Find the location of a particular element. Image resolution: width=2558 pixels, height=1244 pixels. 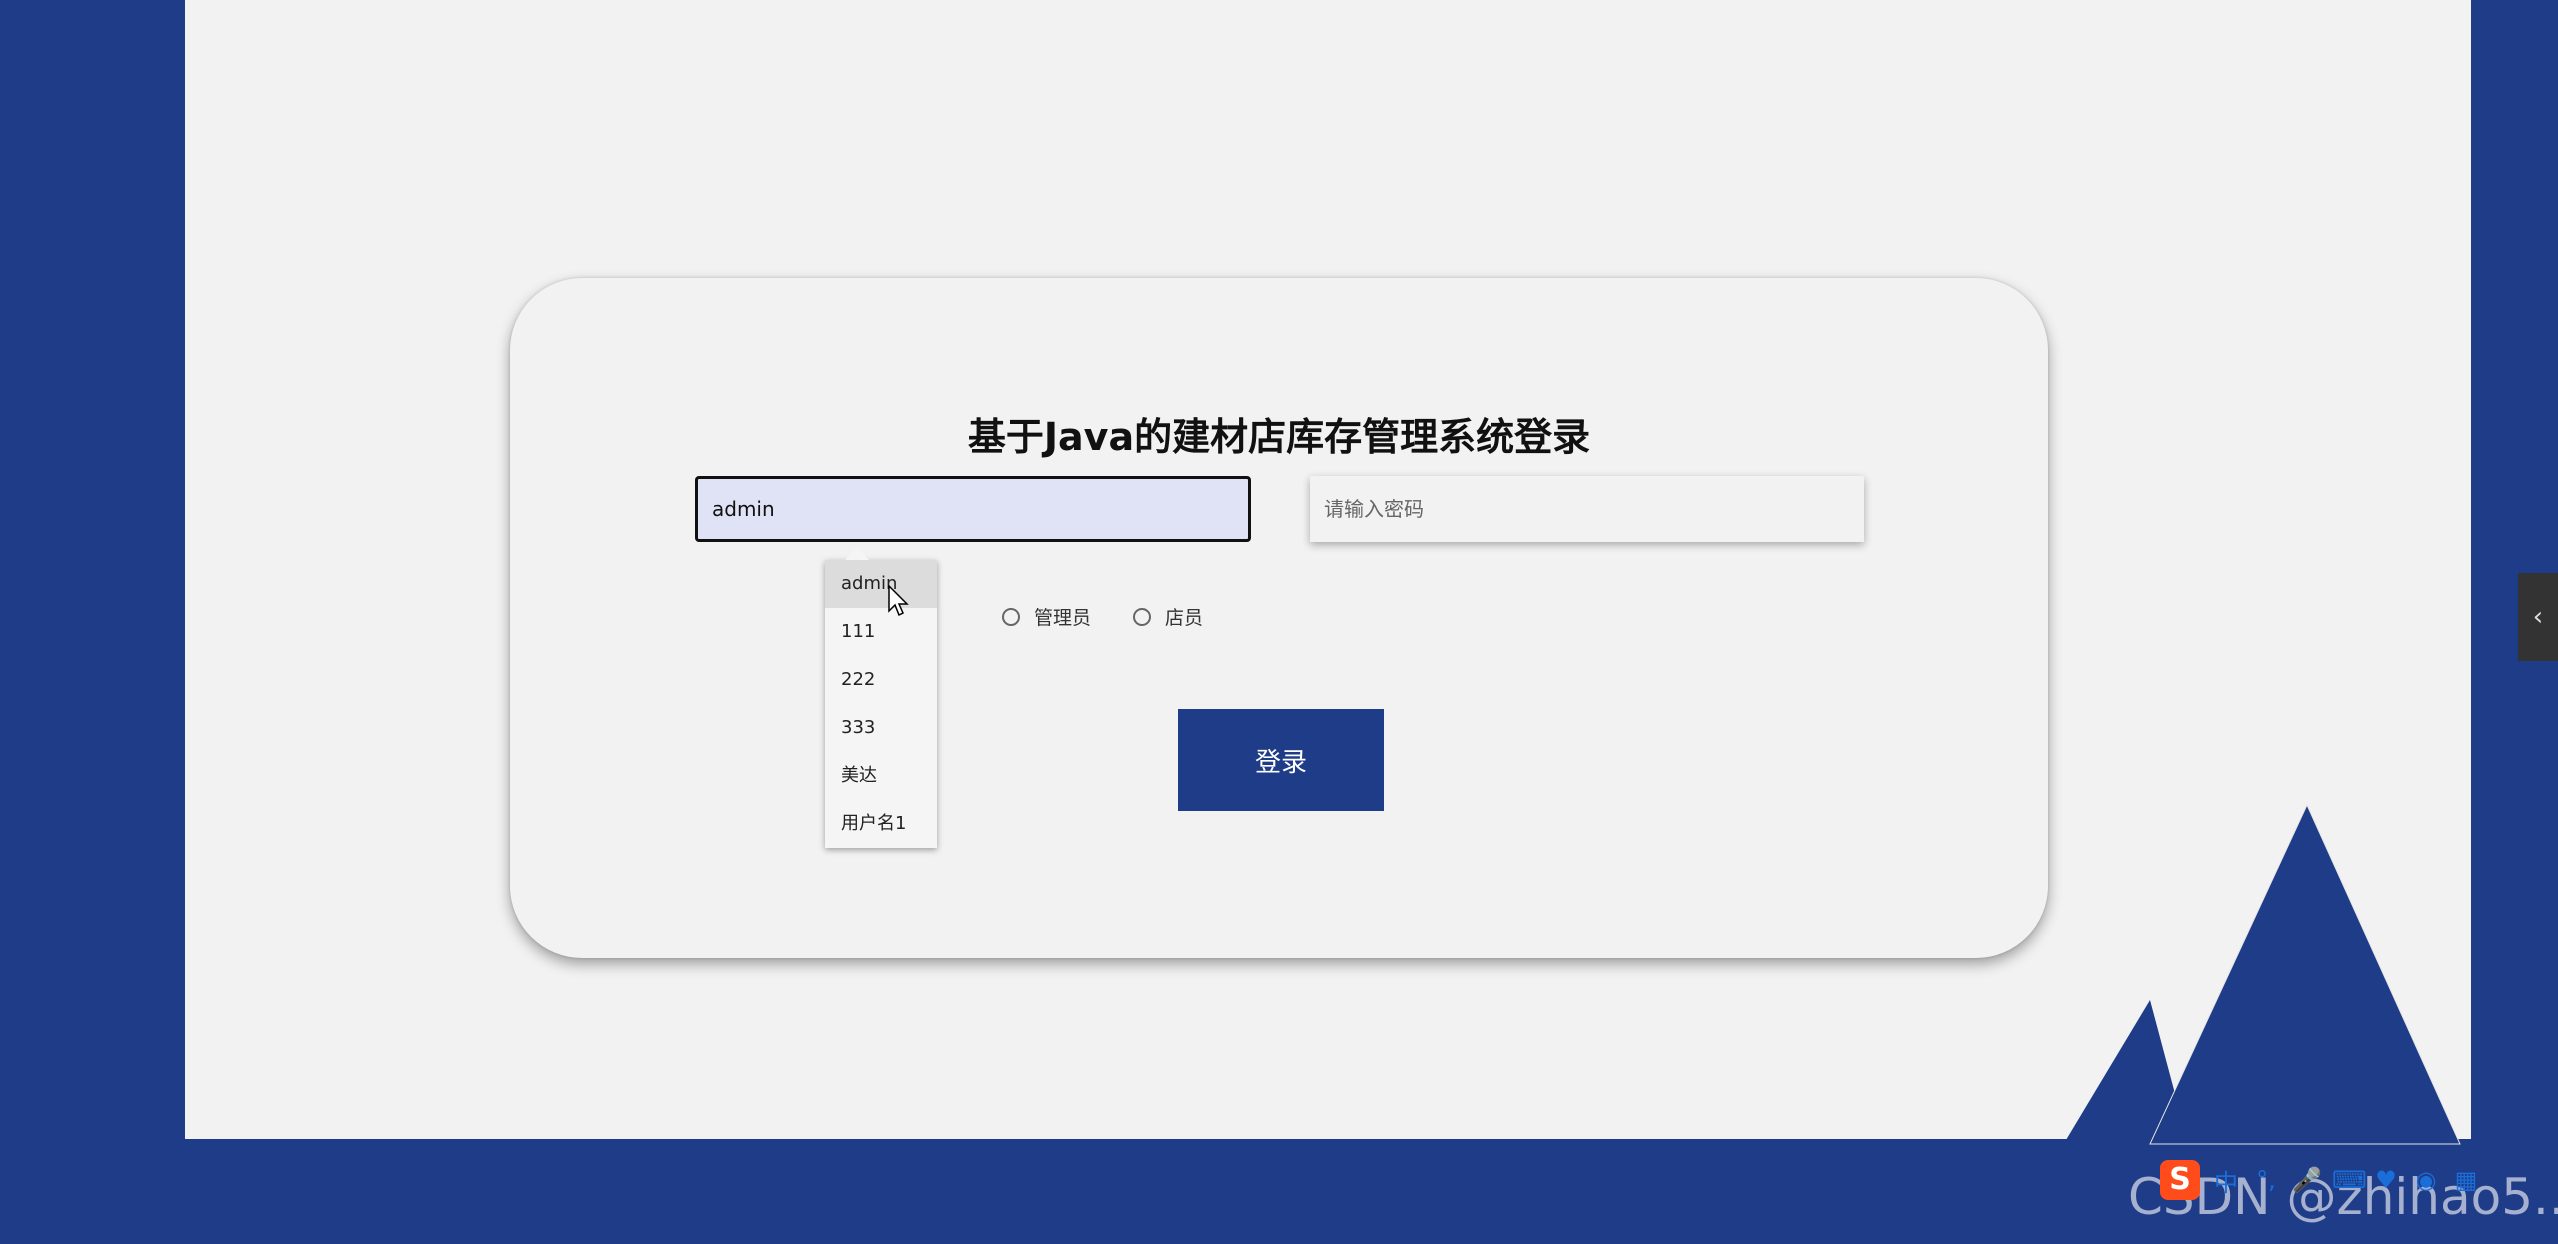

role-option-admin: 管理员 is located at coordinates (1046, 616).